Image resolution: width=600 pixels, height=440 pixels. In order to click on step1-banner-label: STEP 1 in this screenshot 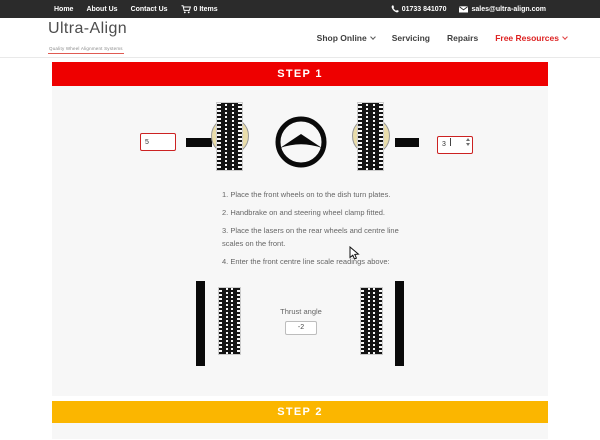, I will do `click(300, 74)`.